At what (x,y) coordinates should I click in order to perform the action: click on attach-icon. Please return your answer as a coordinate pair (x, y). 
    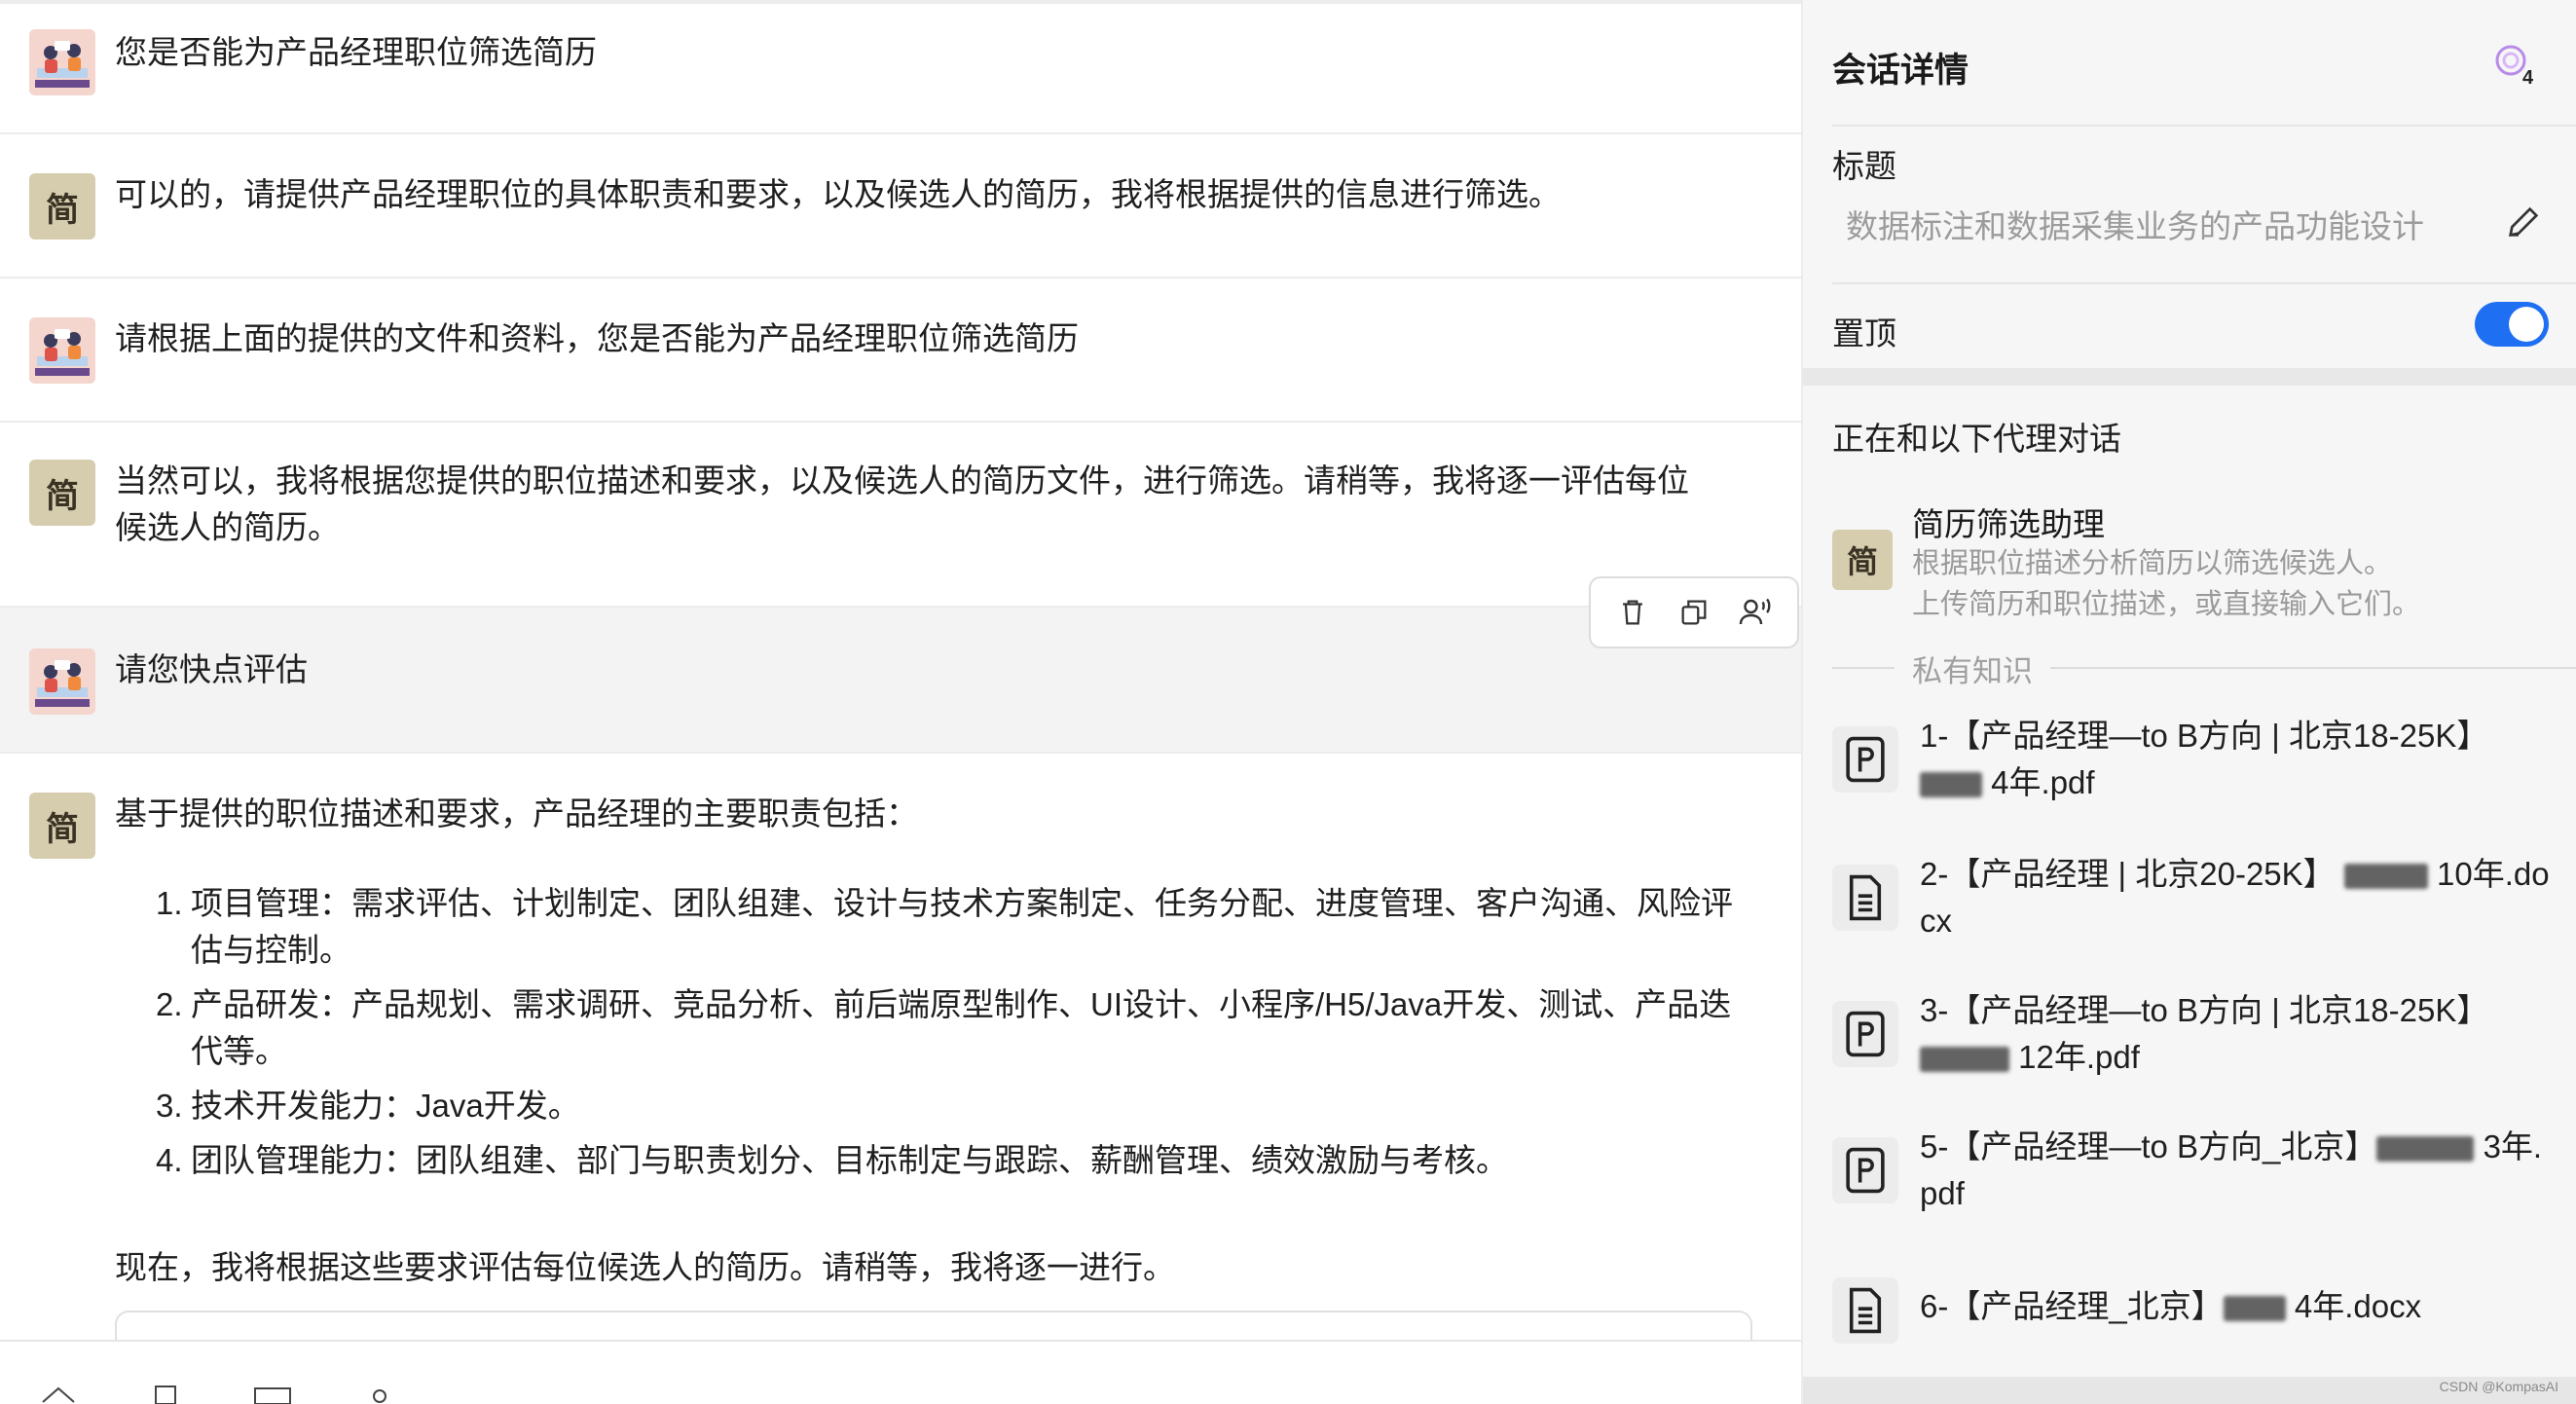
    Looking at the image, I should click on (379, 1393).